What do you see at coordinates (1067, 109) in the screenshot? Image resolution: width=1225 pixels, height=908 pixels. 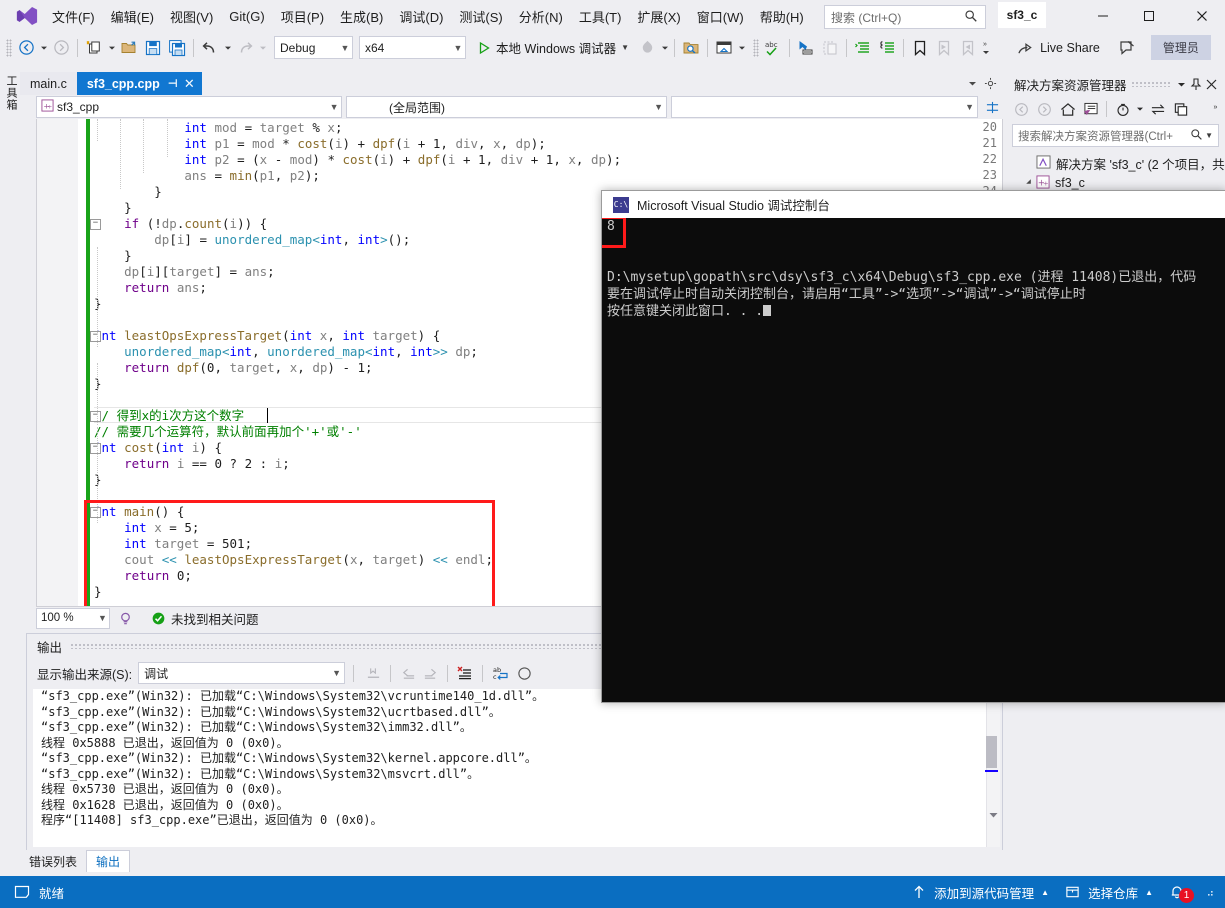 I see `home-icon` at bounding box center [1067, 109].